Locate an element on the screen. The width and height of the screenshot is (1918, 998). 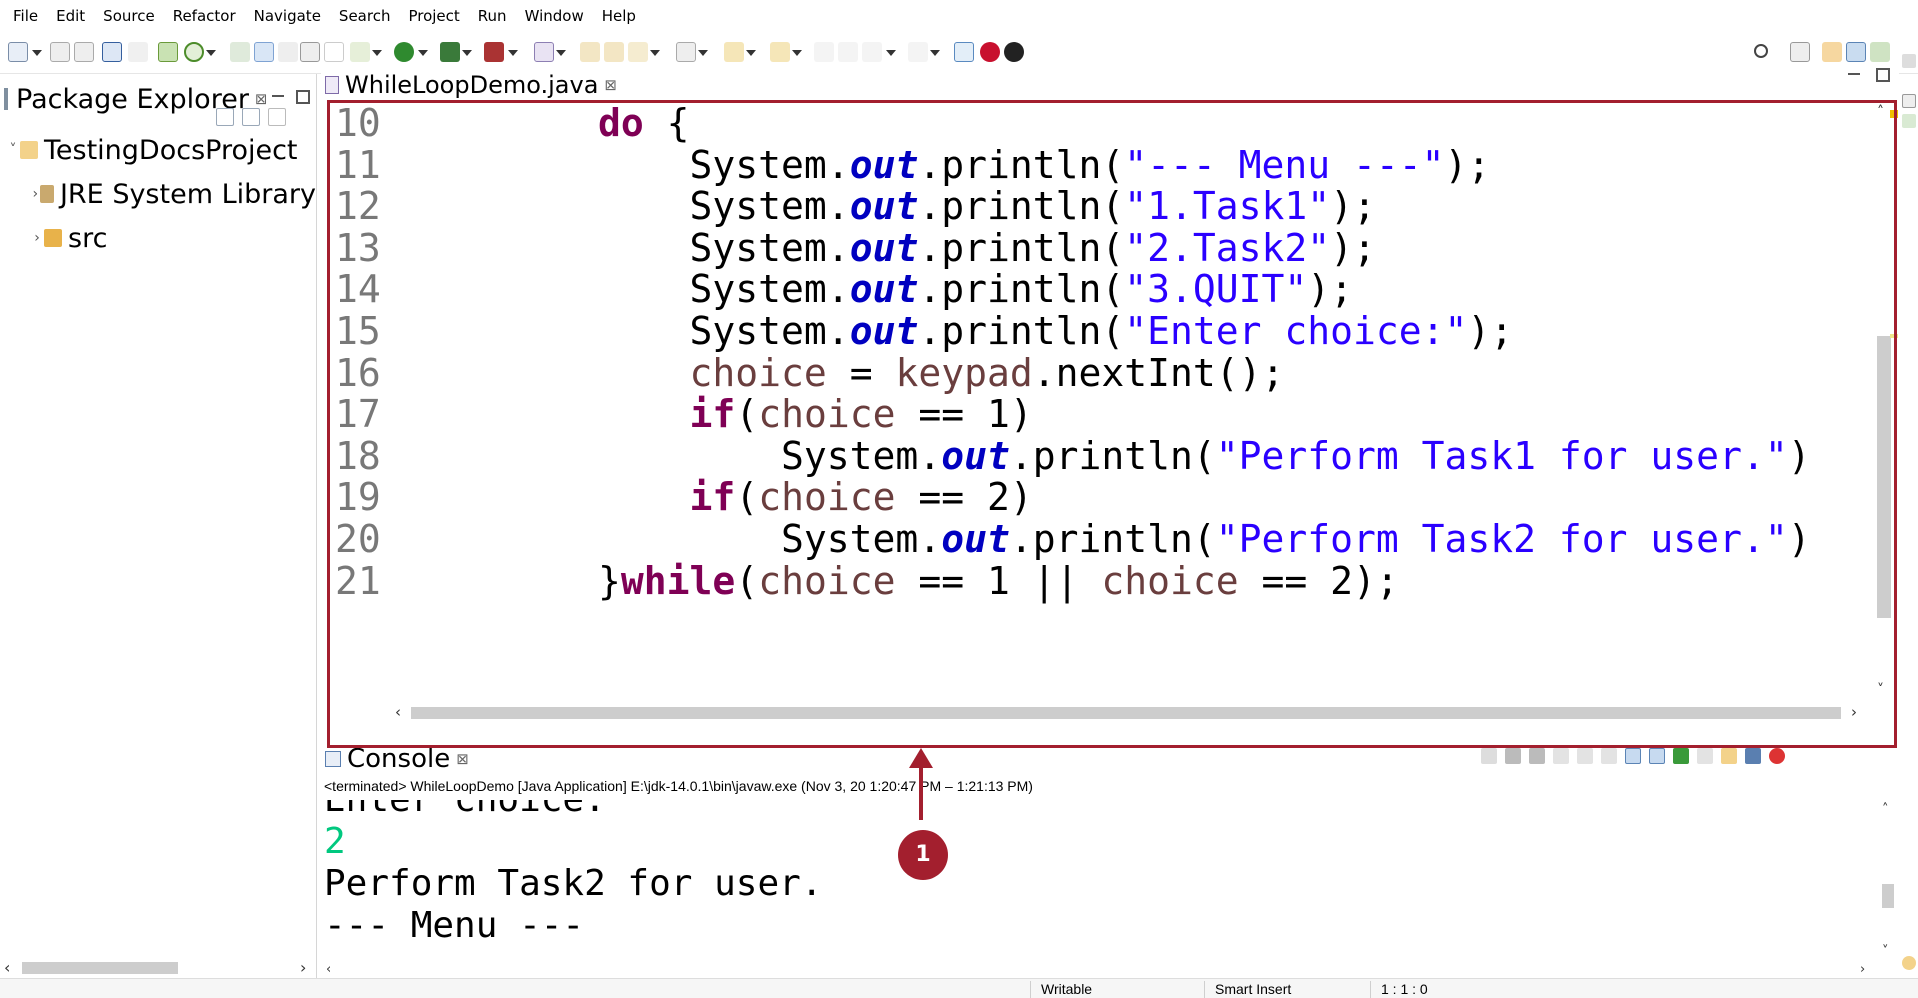
tab-whileloopdemo-java: WhileLoopDemo.java ⊠ is located at coordinates (471, 85).